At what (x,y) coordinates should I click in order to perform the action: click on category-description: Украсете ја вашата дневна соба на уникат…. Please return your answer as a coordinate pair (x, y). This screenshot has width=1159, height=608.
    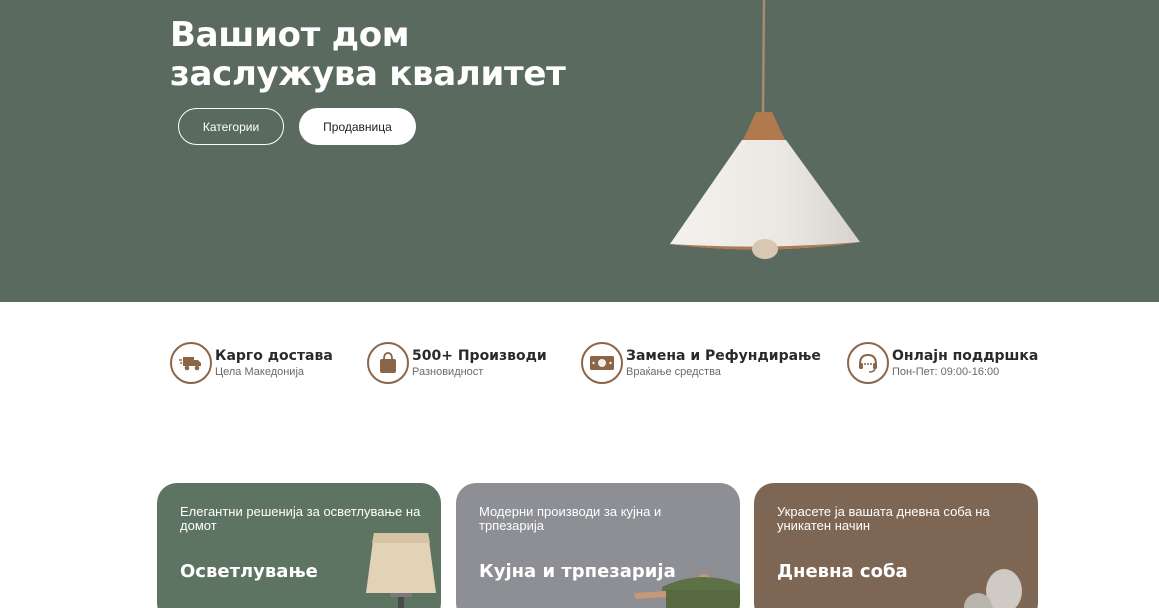
    Looking at the image, I should click on (883, 518).